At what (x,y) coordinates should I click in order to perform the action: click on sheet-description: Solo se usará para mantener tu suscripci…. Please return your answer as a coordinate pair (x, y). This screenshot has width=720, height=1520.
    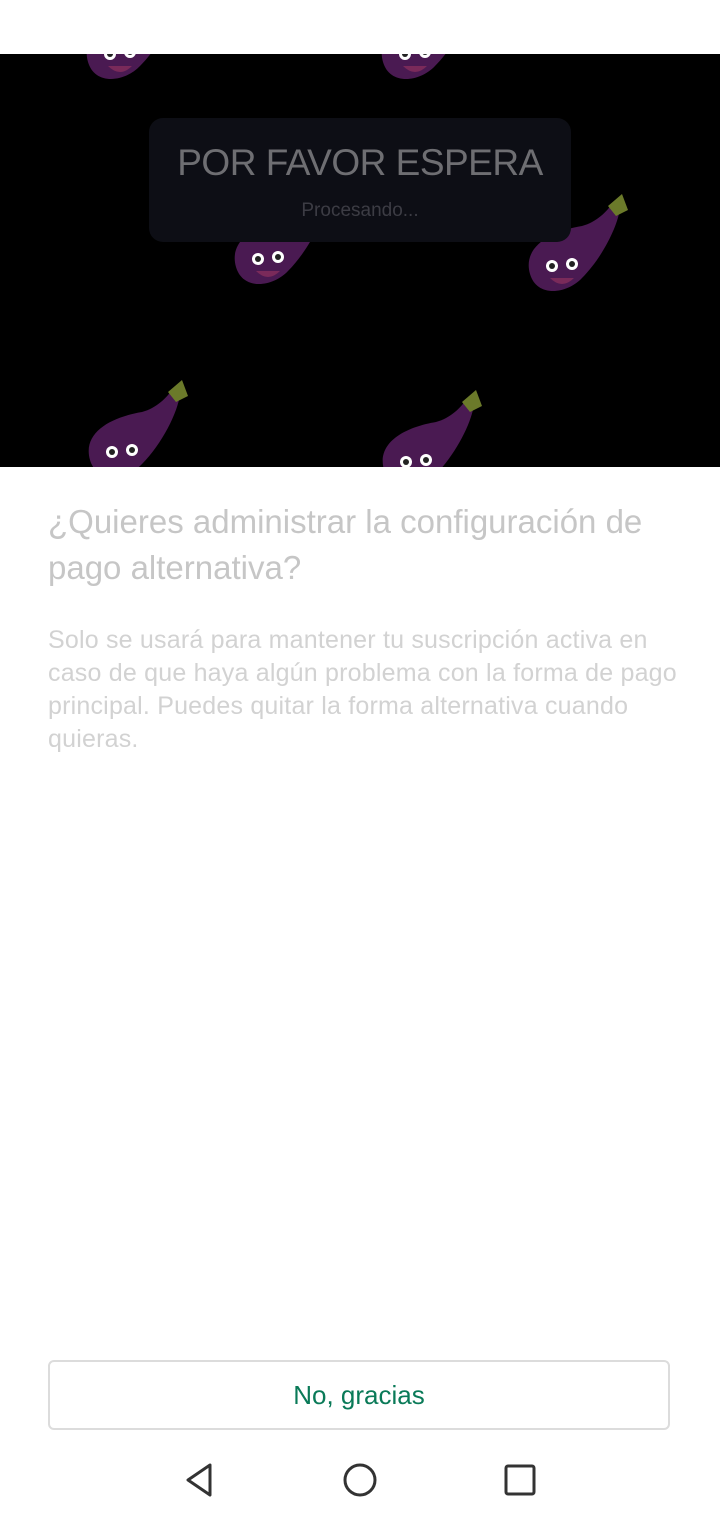
    Looking at the image, I should click on (362, 689).